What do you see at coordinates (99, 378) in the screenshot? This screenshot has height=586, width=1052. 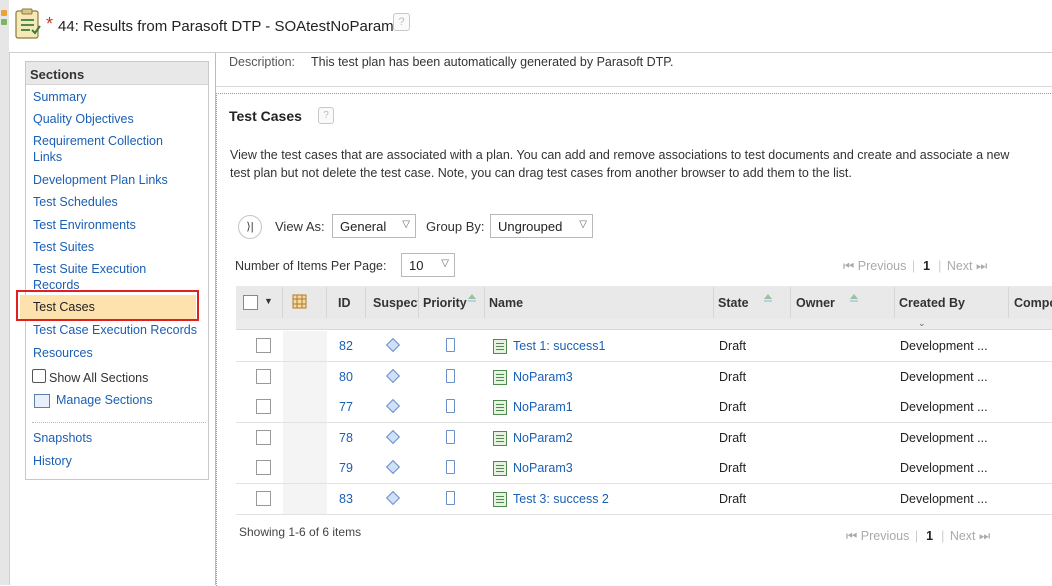 I see `show-all-sections-label: Show All Sections` at bounding box center [99, 378].